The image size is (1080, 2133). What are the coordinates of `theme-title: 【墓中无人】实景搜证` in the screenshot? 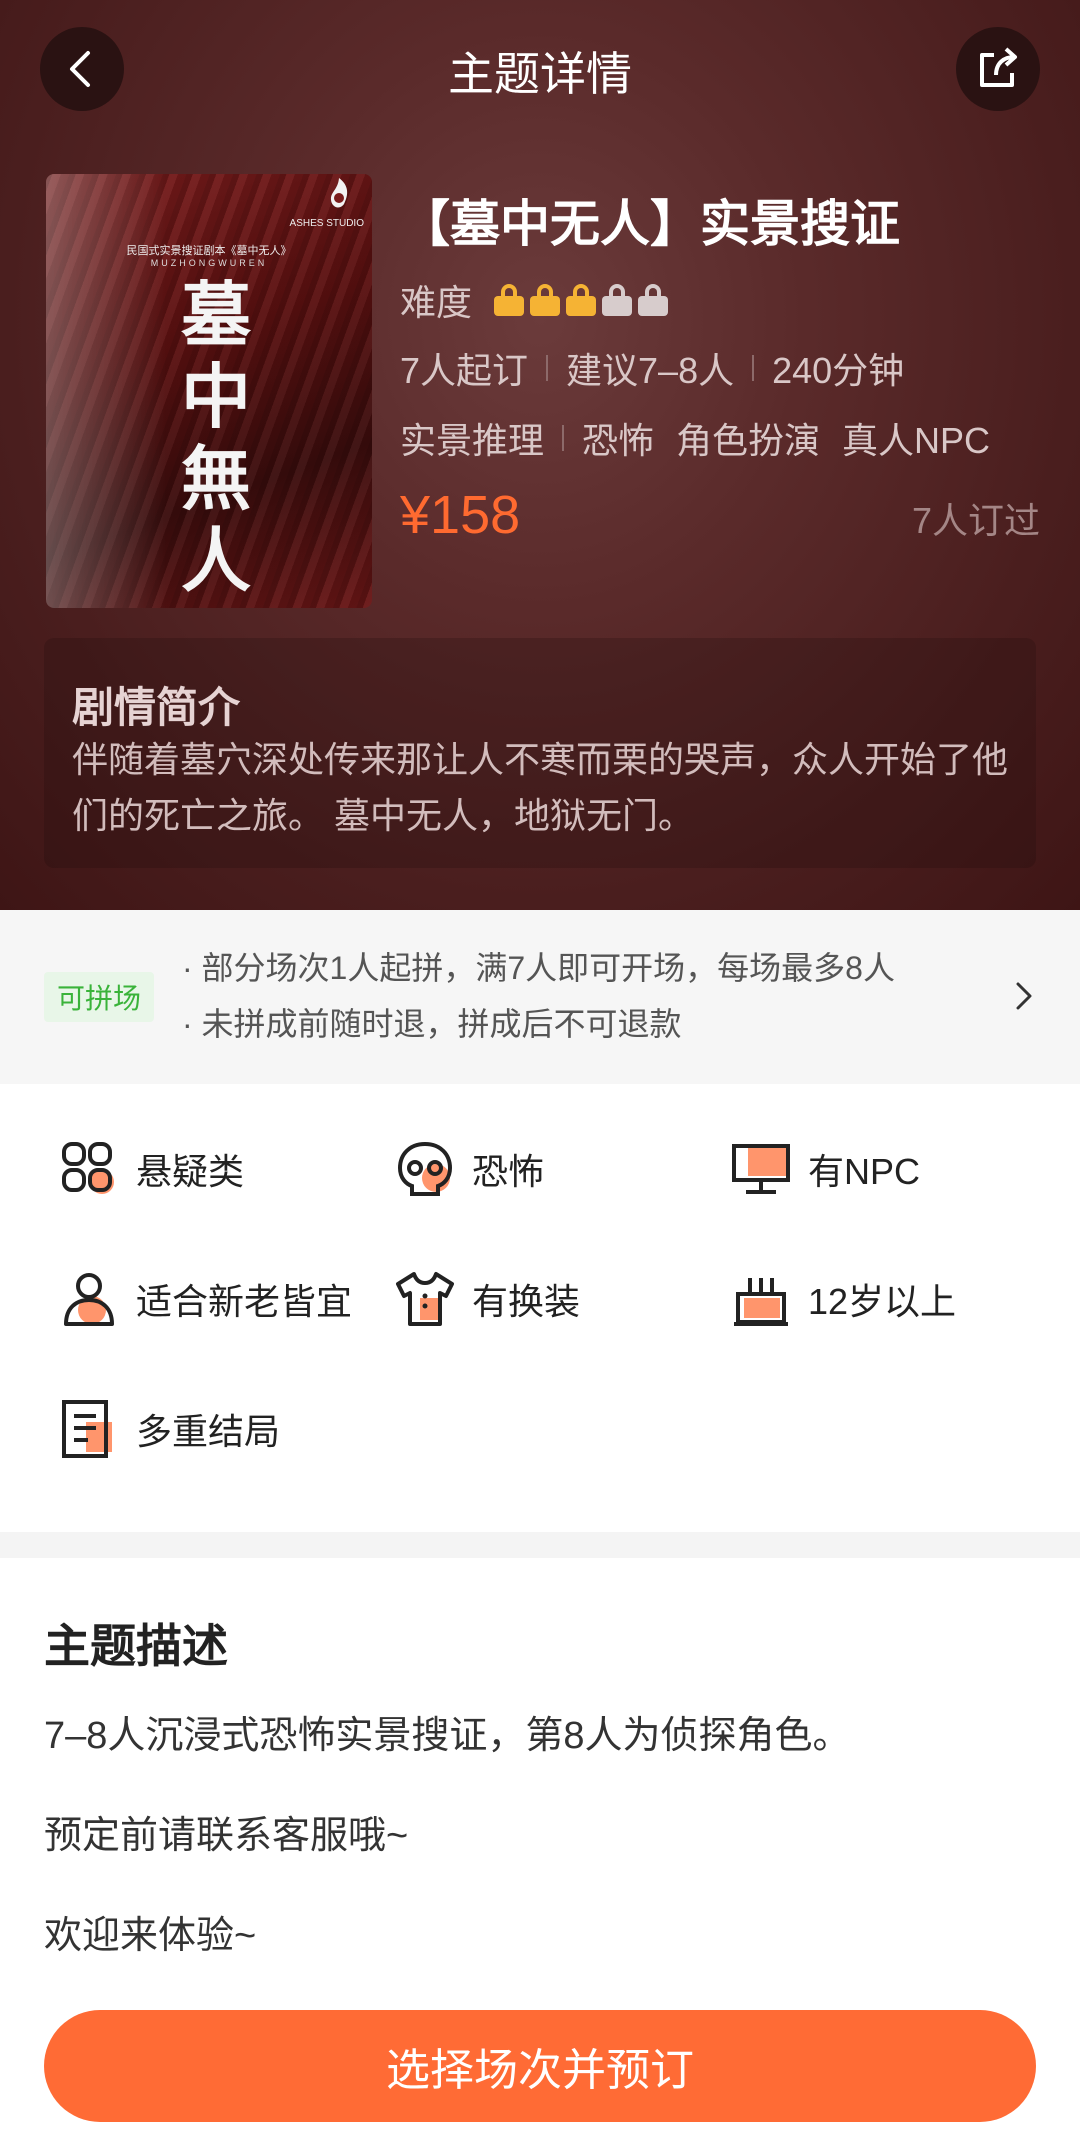 It's located at (650, 224).